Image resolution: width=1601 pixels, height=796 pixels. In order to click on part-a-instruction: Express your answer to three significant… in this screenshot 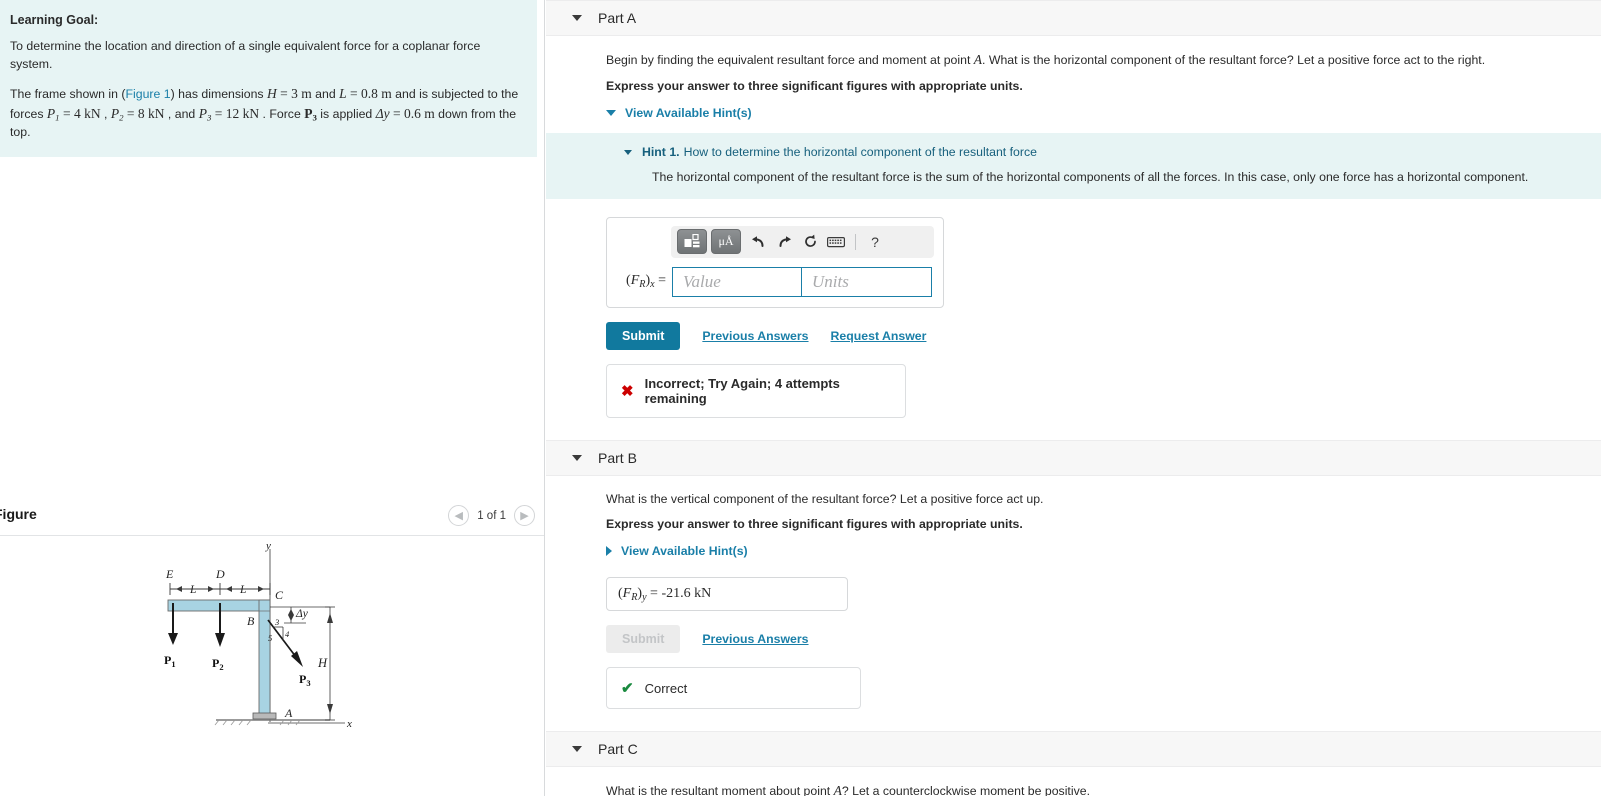, I will do `click(814, 86)`.